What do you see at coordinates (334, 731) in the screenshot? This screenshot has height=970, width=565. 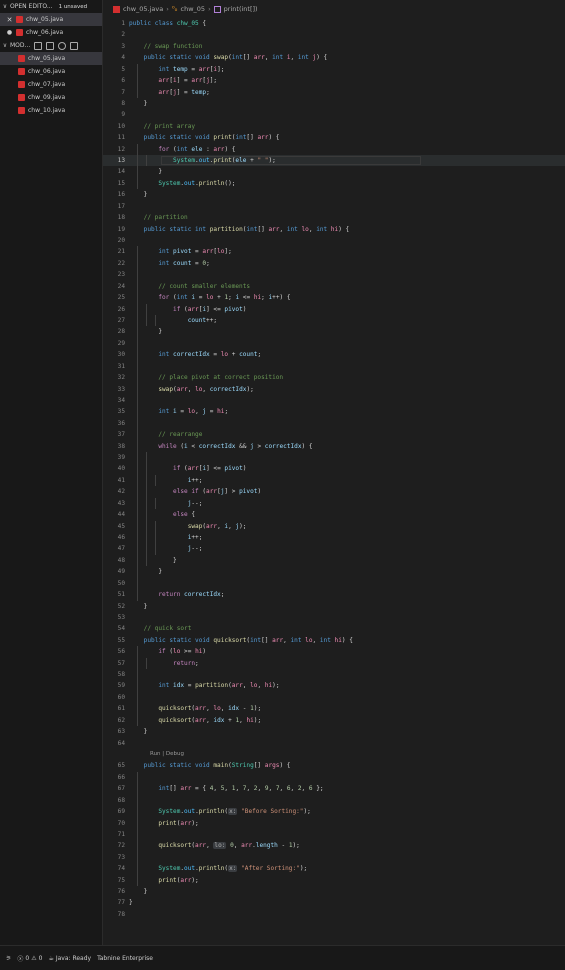 I see `code-line: 63 }` at bounding box center [334, 731].